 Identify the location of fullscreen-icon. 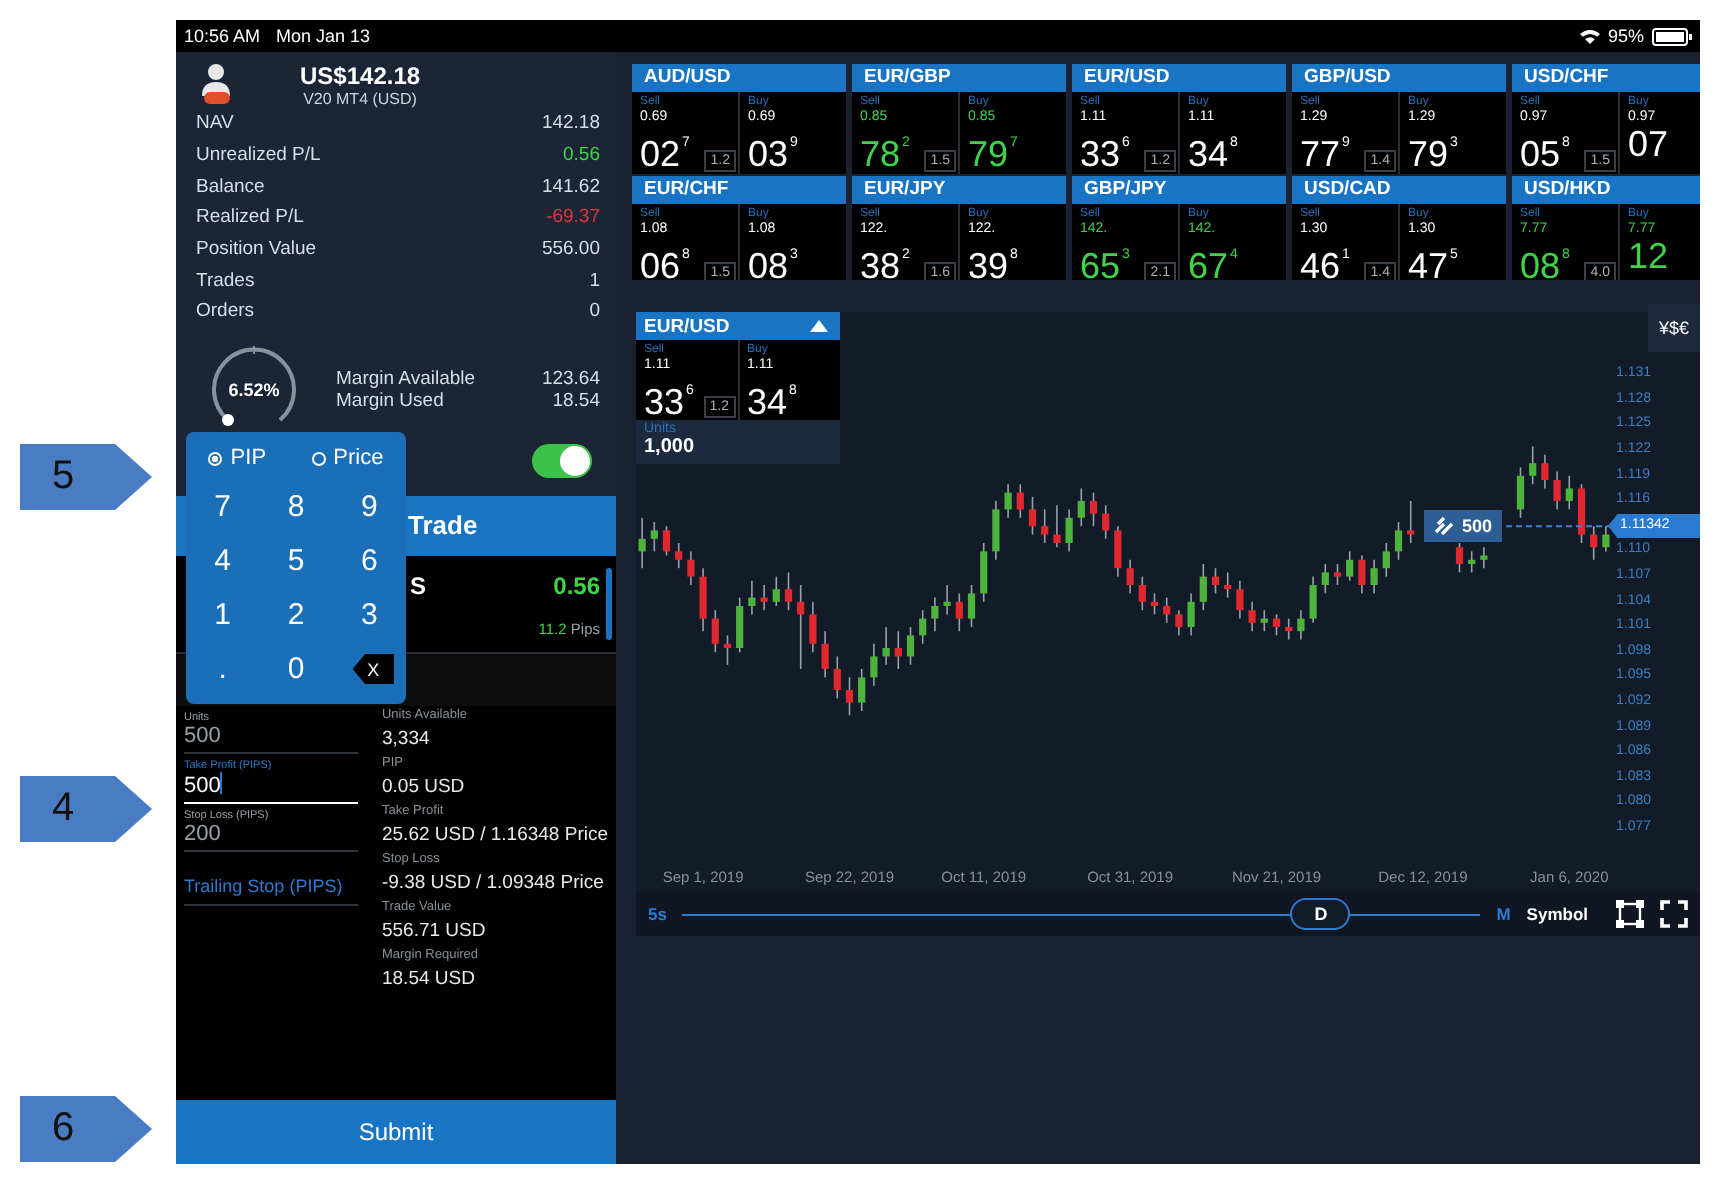
(1674, 914).